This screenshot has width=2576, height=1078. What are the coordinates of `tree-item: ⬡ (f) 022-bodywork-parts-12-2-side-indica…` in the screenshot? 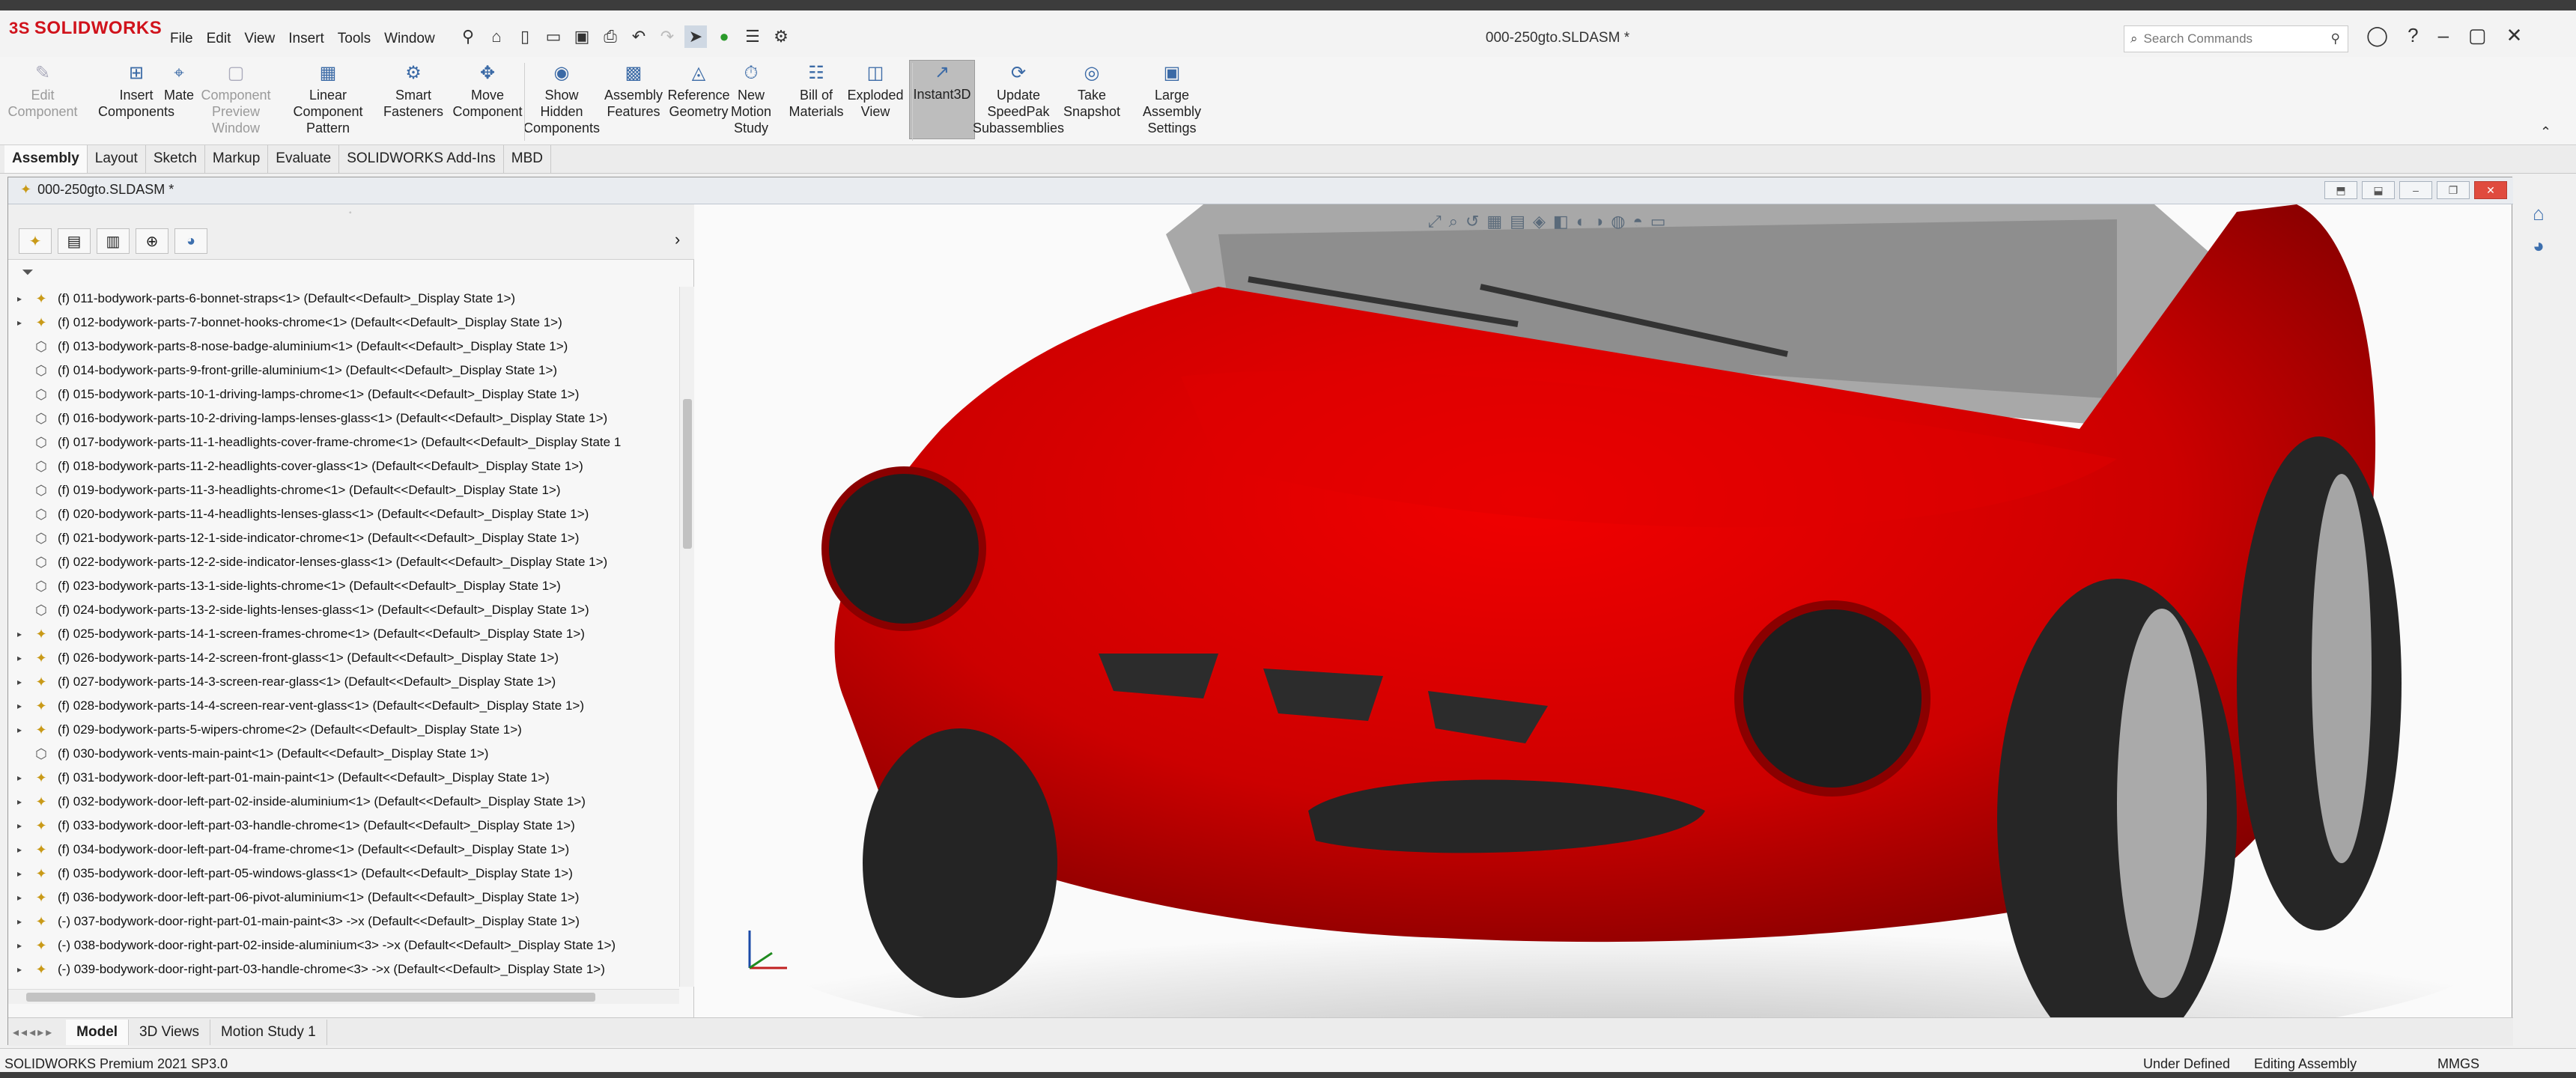 It's located at (343, 562).